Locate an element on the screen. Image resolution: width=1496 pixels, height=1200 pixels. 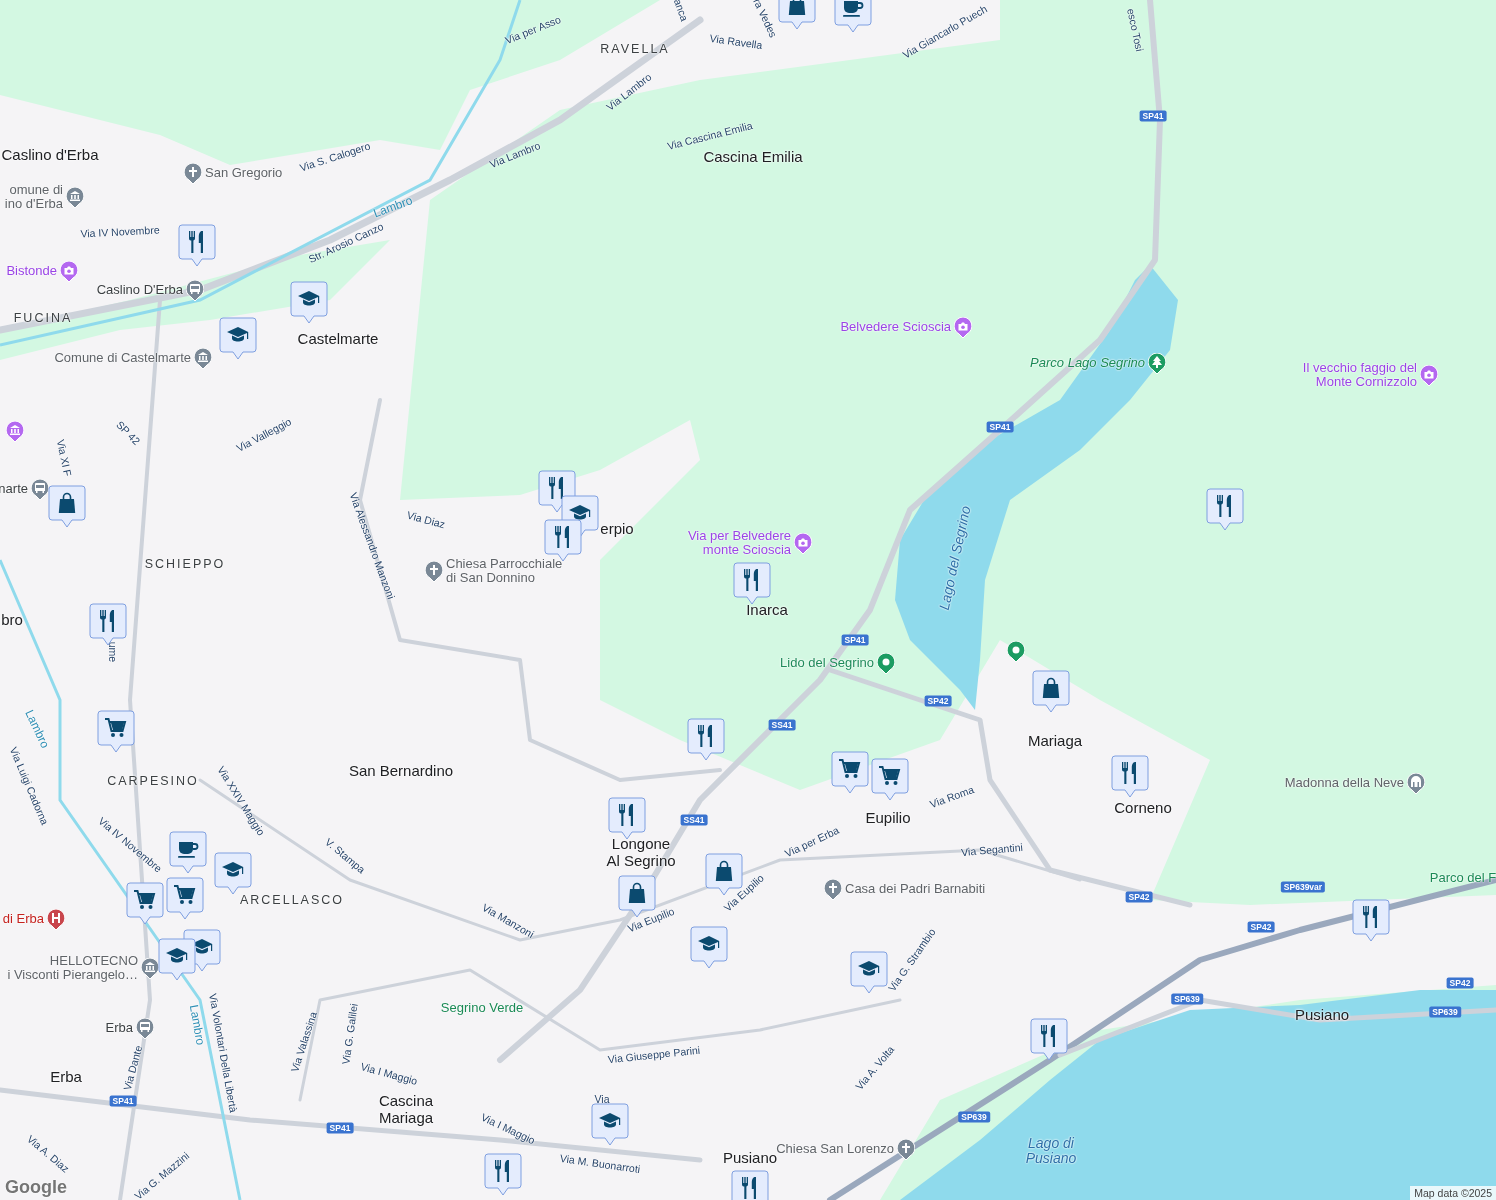
park-label: Segrino Verde is located at coordinates (482, 1008).